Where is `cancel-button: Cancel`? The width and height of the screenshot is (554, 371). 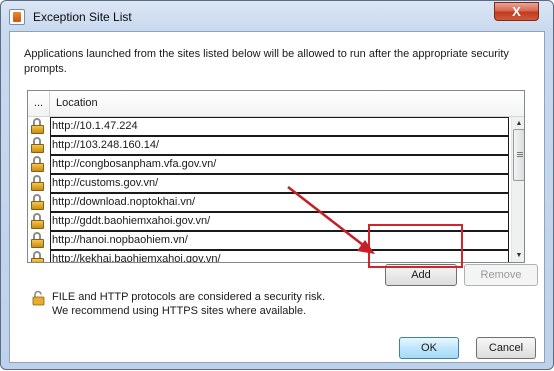 cancel-button: Cancel is located at coordinates (506, 348).